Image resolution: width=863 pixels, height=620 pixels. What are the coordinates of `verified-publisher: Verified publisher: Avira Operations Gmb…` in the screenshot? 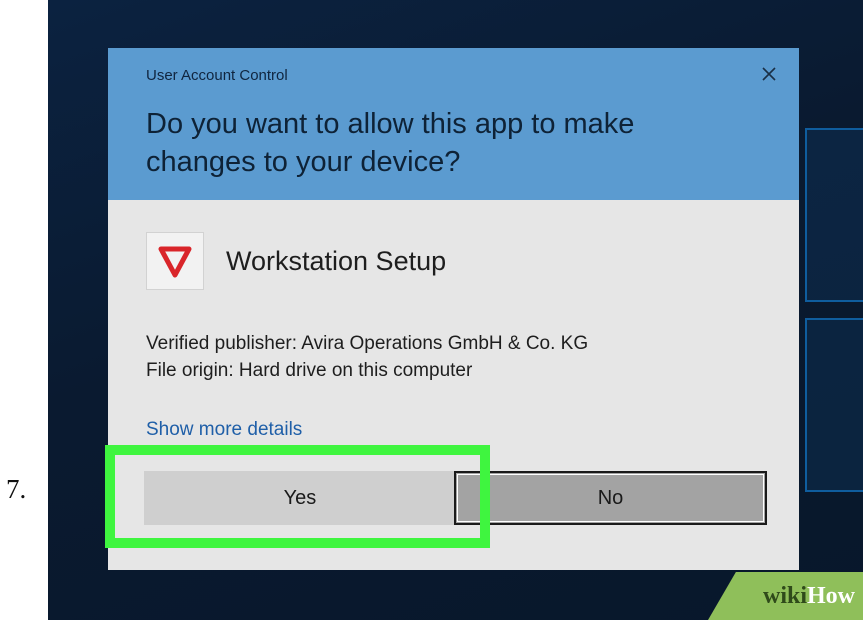 It's located at (367, 343).